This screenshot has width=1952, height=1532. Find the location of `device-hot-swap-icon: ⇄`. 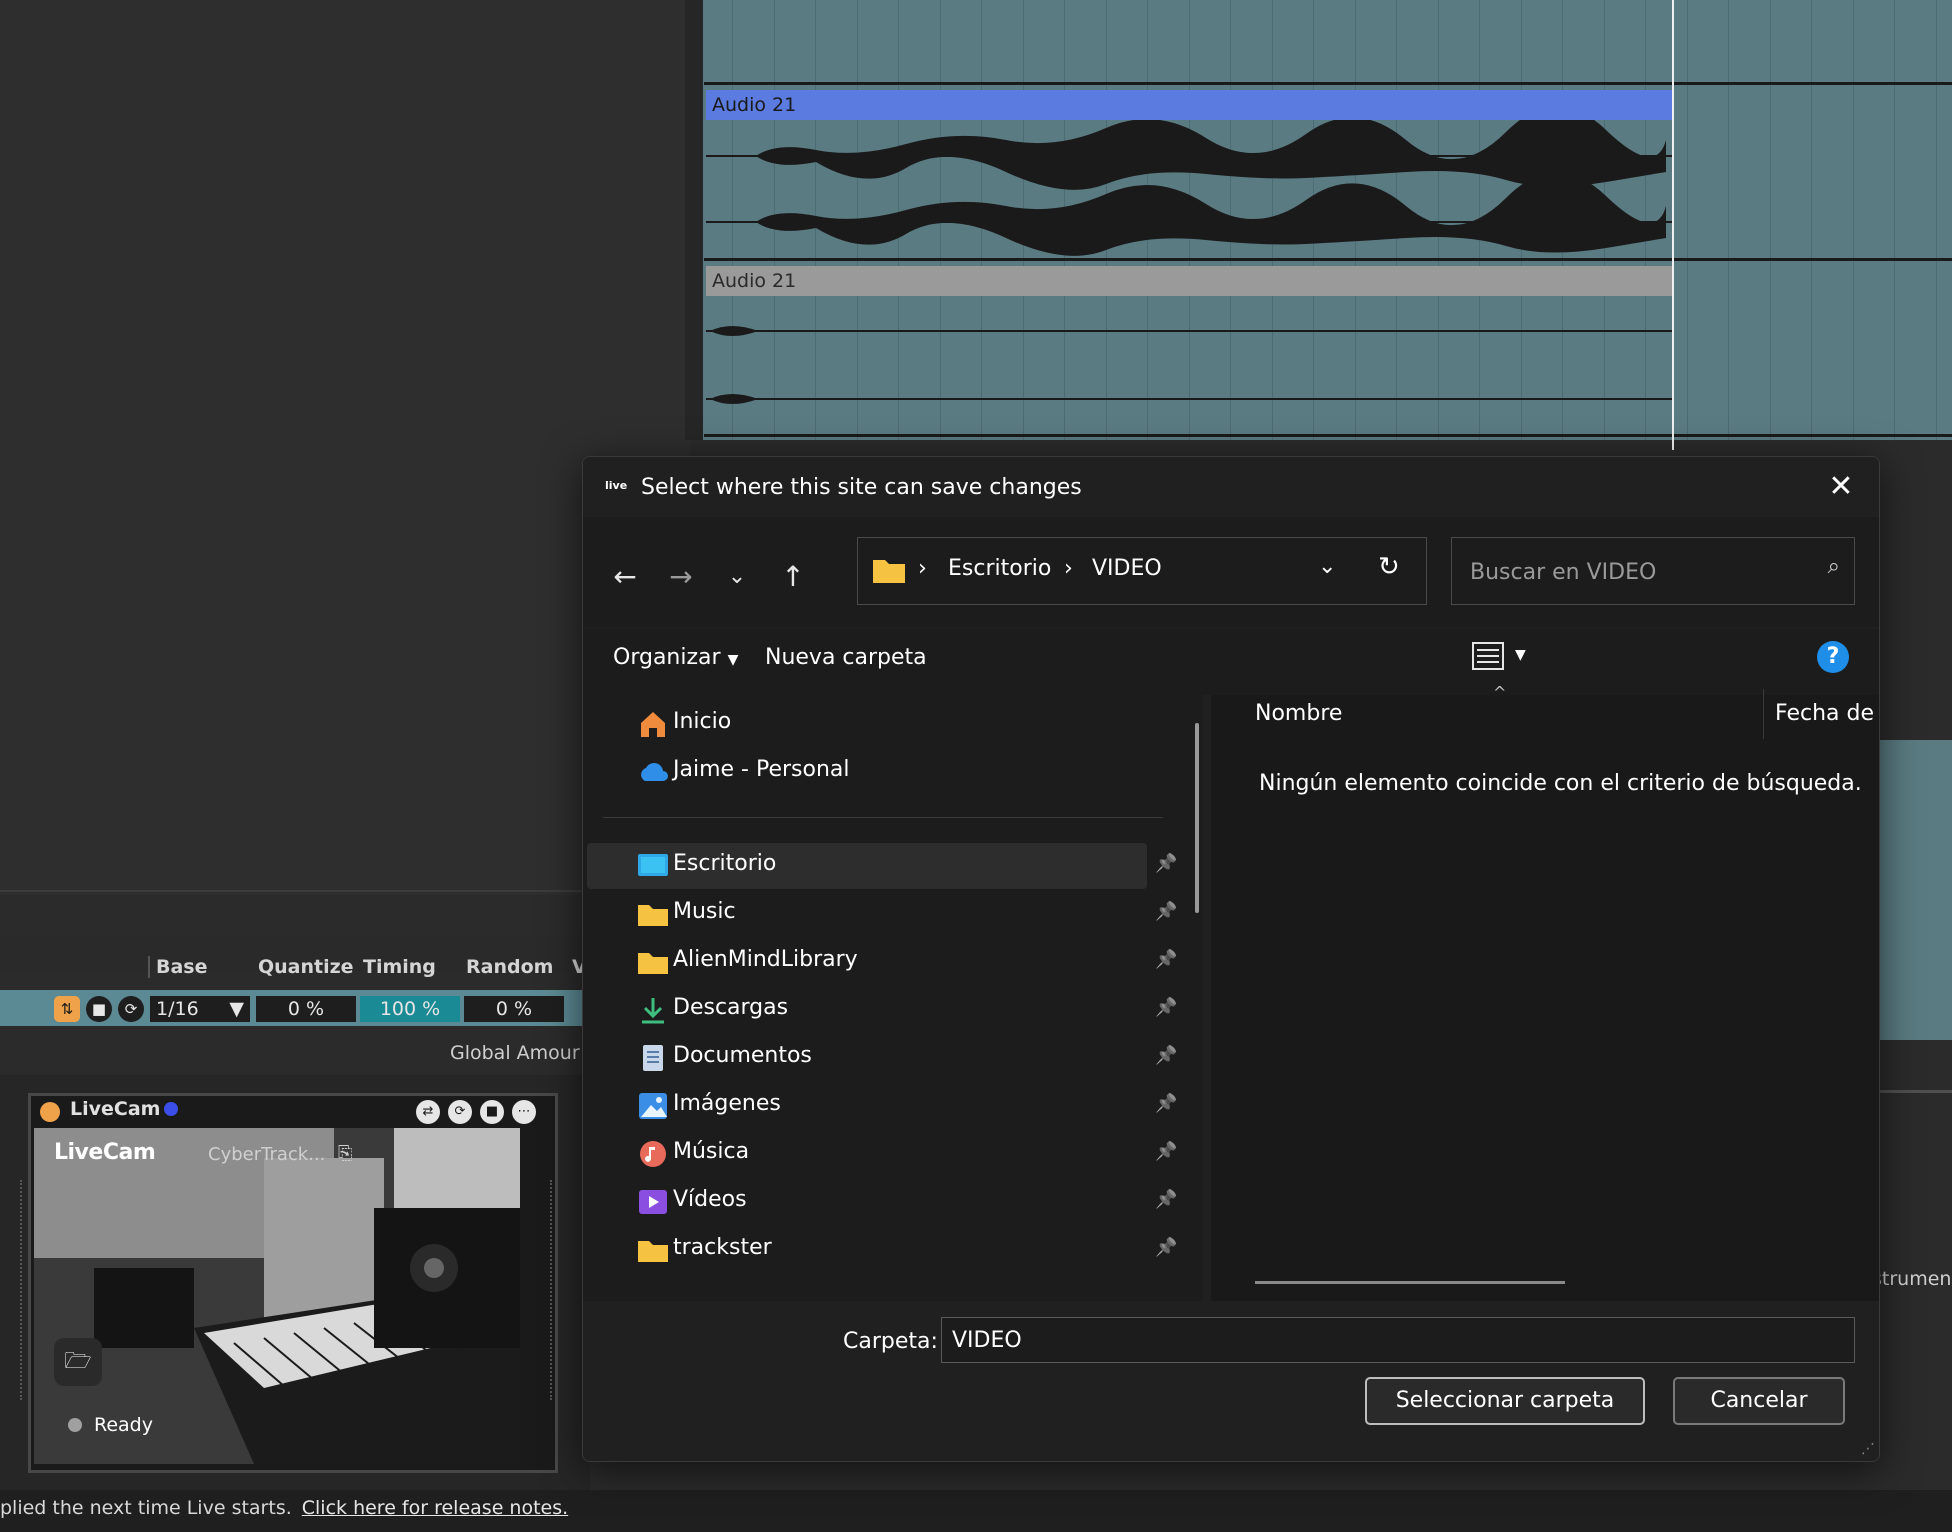

device-hot-swap-icon: ⇄ is located at coordinates (428, 1112).